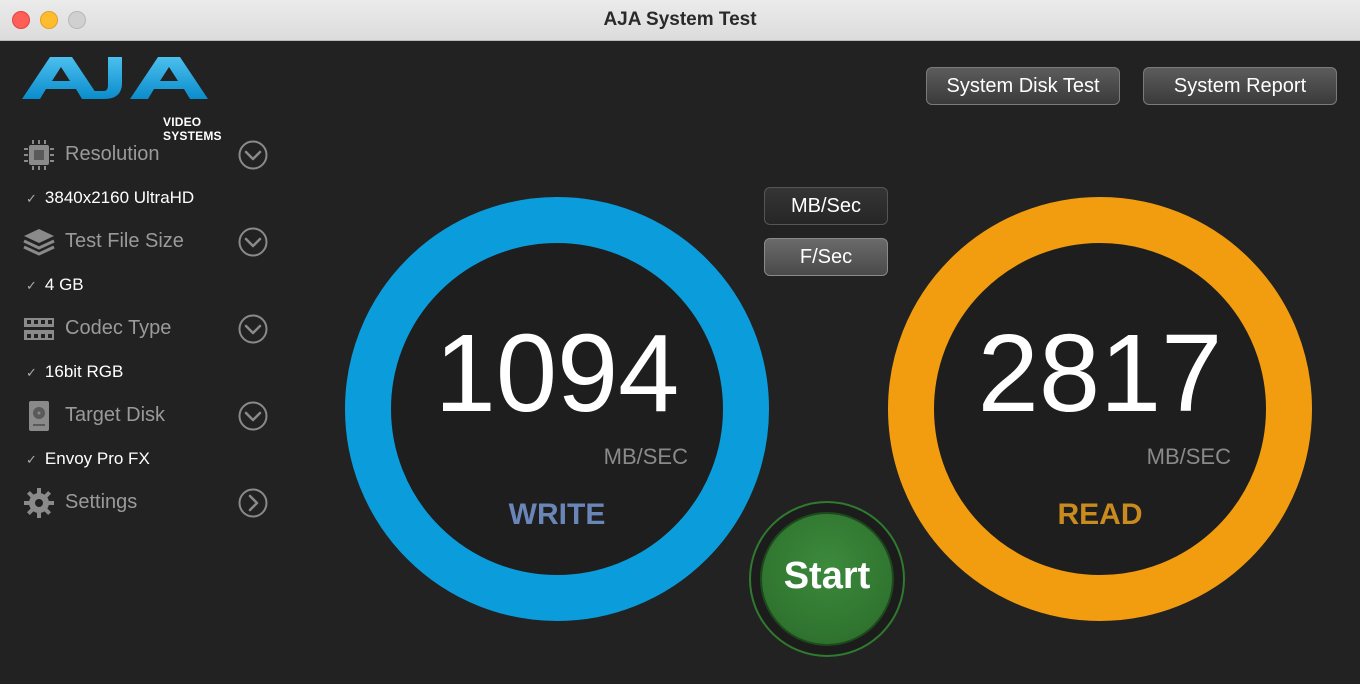 The image size is (1360, 684). I want to click on resolution-section: Resolution, so click(147, 156).